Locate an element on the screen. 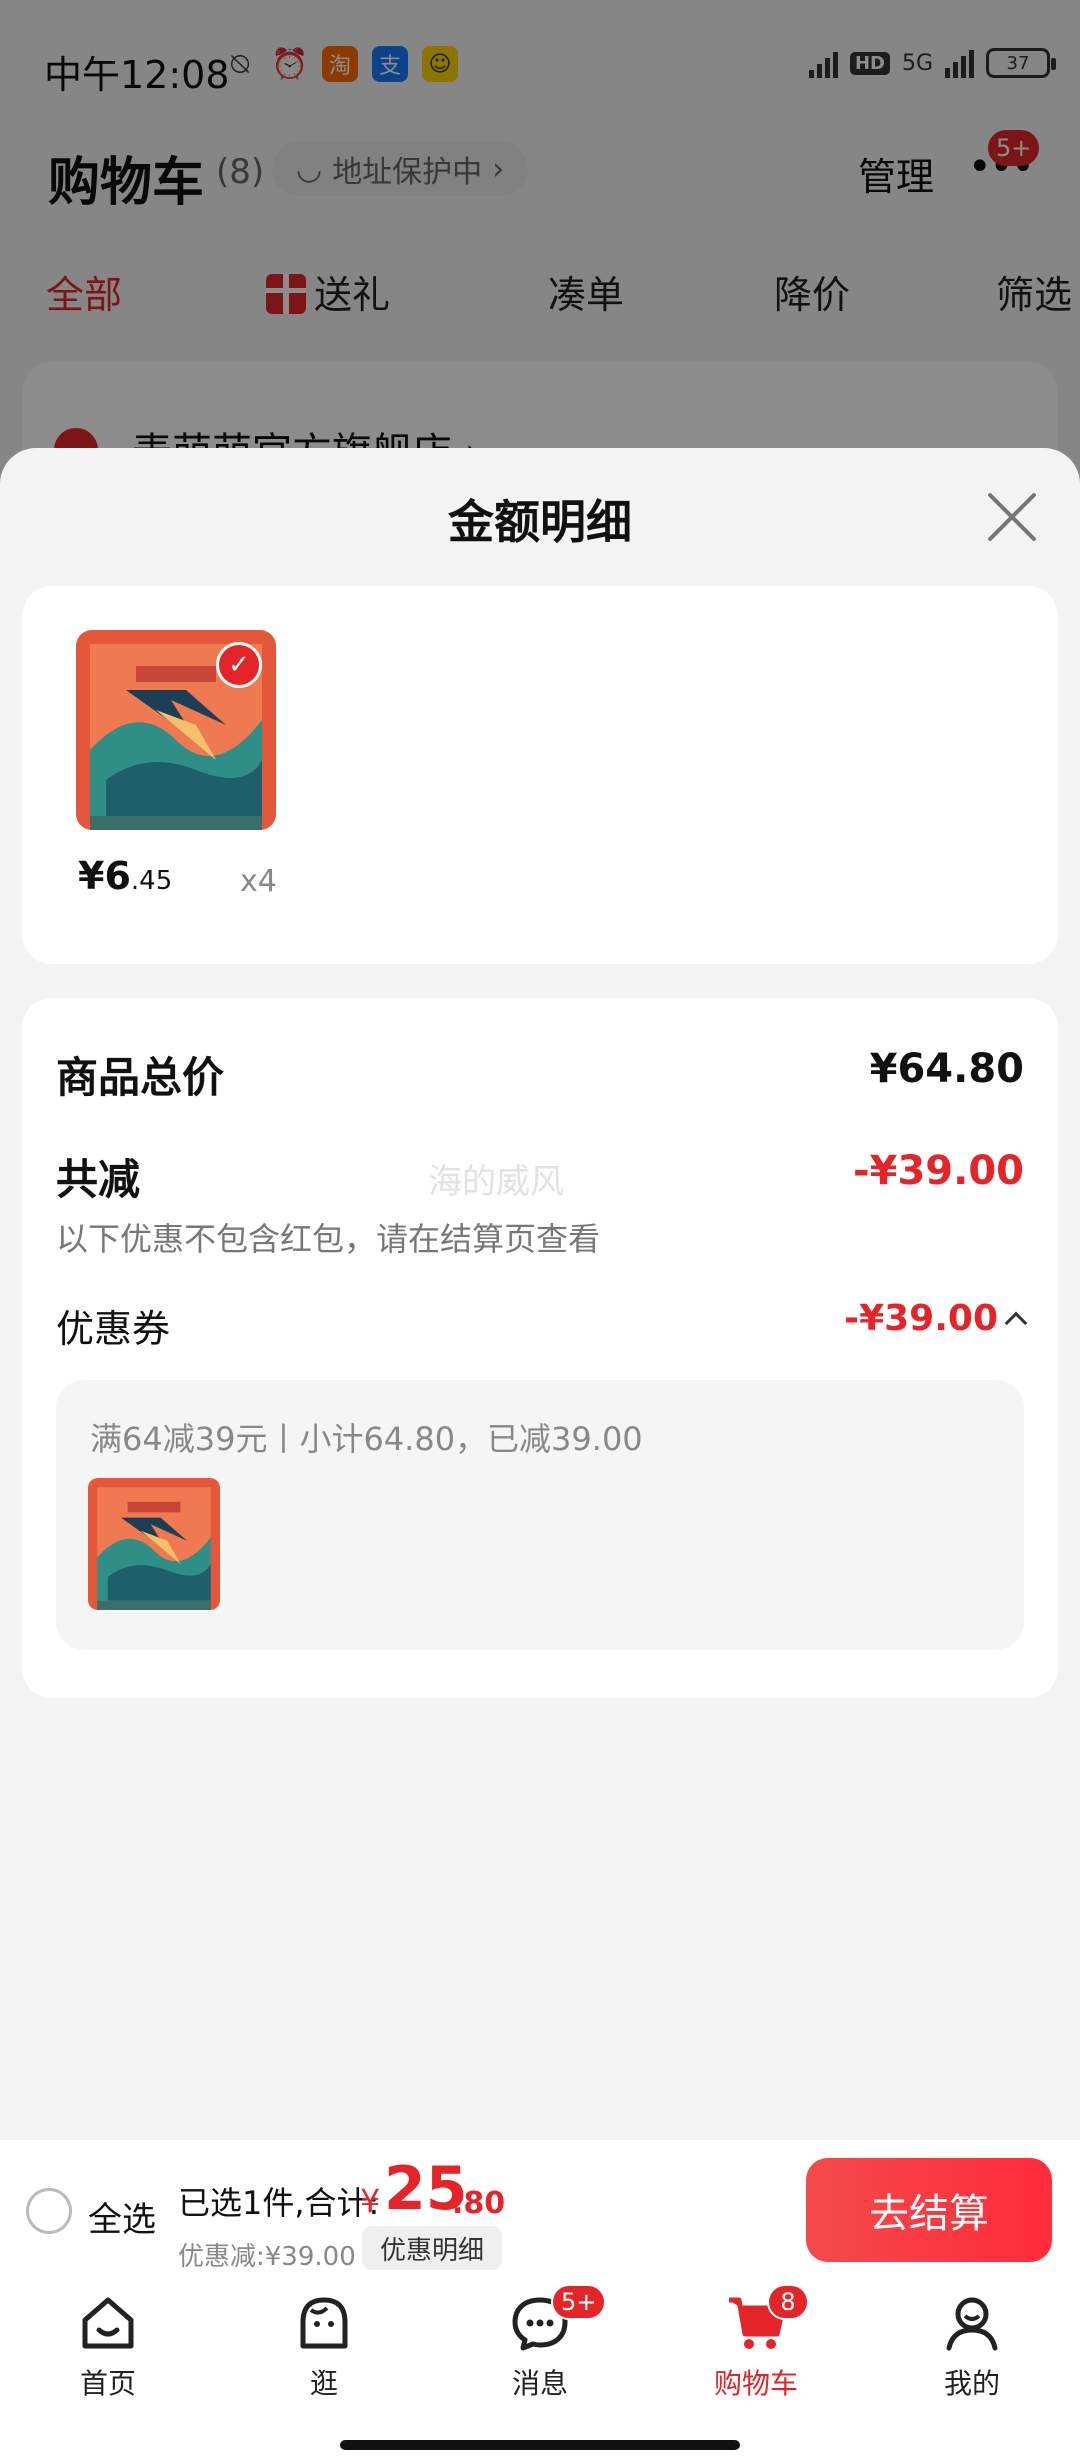 The height and width of the screenshot is (2460, 1080). total-currency: ¥ is located at coordinates (370, 2201).